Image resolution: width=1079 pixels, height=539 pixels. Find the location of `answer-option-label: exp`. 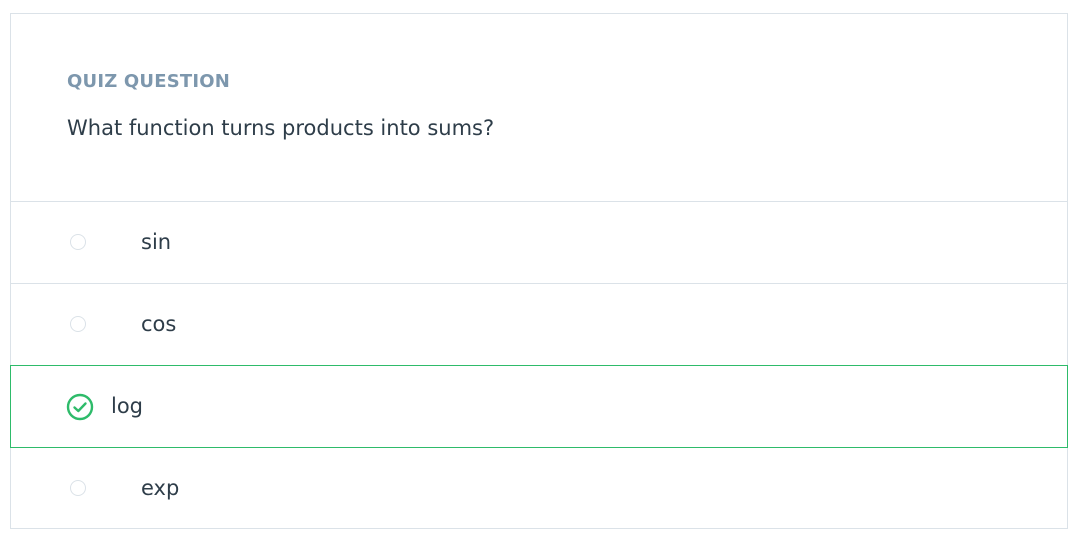

answer-option-label: exp is located at coordinates (160, 488).